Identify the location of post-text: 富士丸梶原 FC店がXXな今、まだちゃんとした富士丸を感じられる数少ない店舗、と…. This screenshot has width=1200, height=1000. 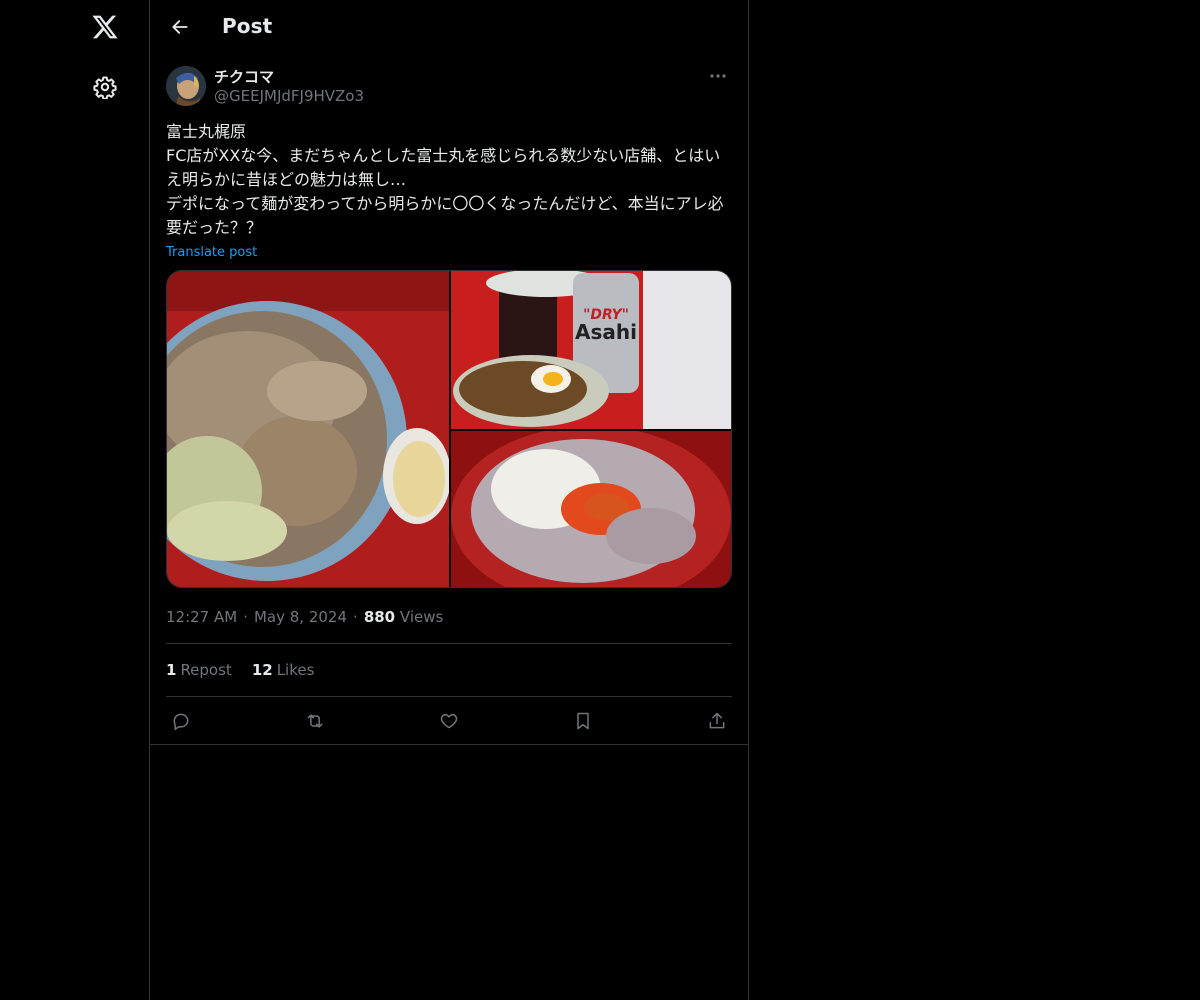
(445, 179).